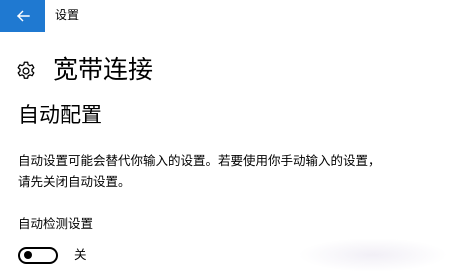  Describe the element at coordinates (67, 15) in the screenshot. I see `window-title: 设置` at that location.